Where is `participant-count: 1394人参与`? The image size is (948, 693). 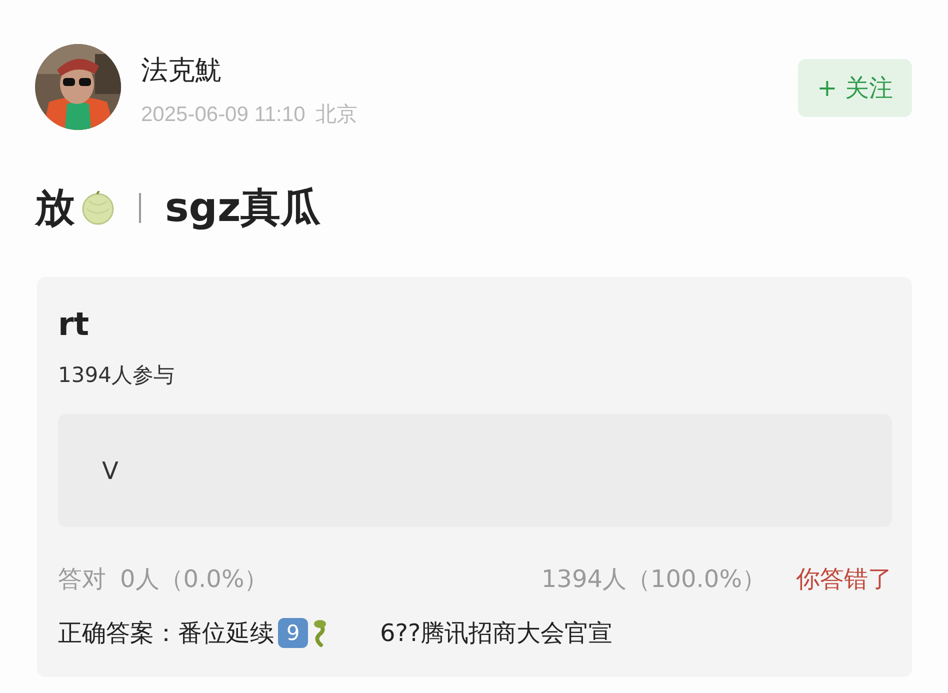 participant-count: 1394人参与 is located at coordinates (117, 375).